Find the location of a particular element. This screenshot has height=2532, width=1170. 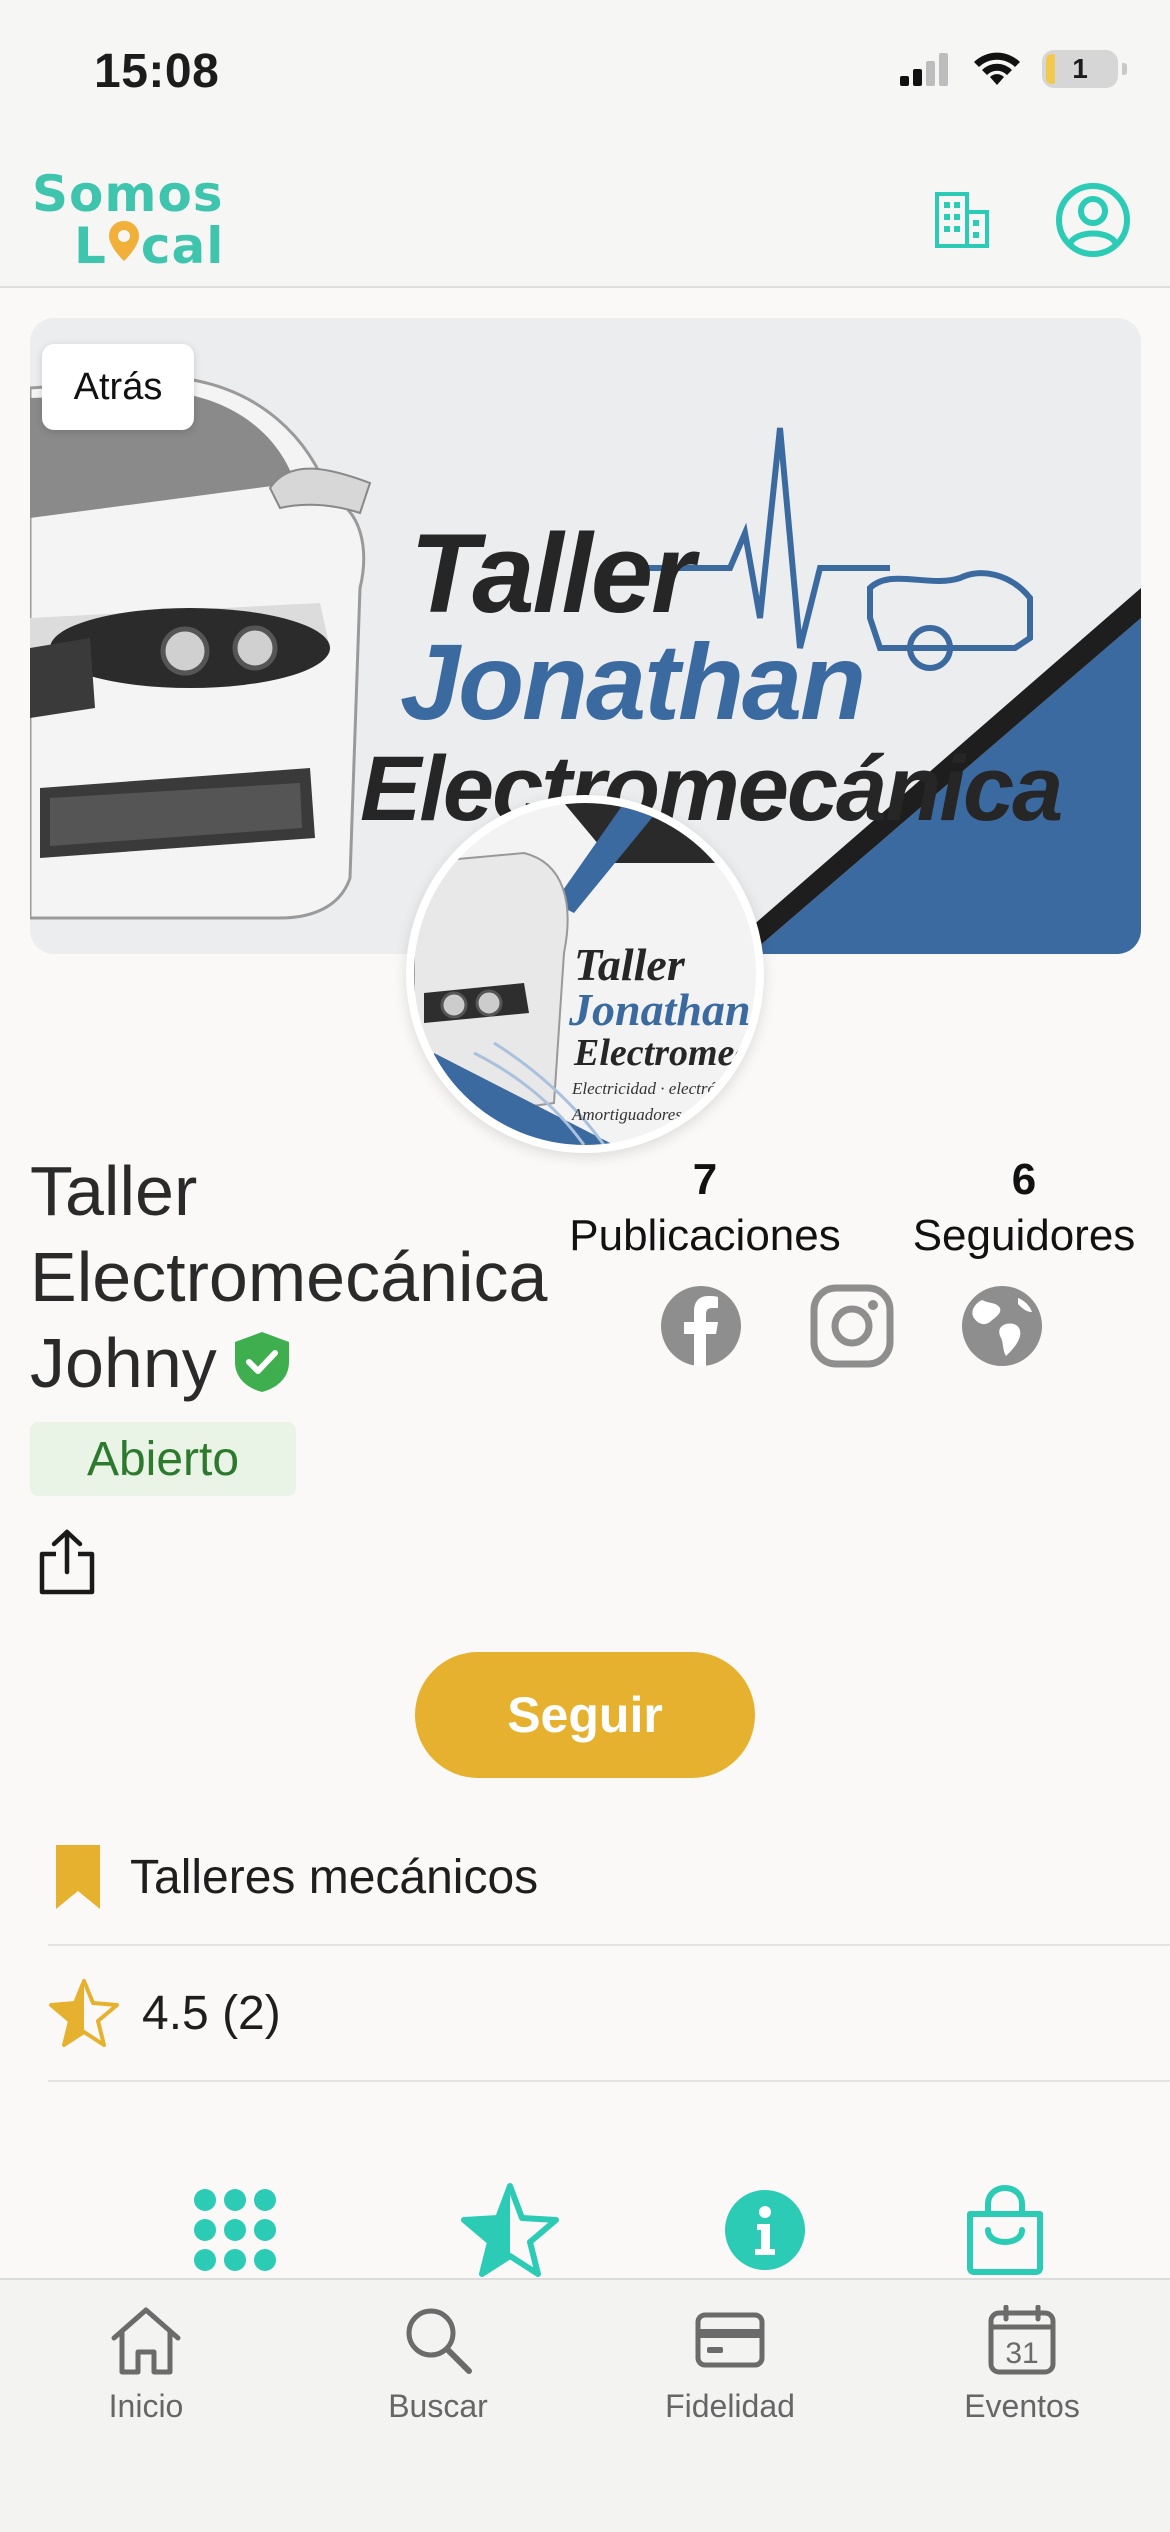

logo-word-local: Lcal is located at coordinates (149, 246).